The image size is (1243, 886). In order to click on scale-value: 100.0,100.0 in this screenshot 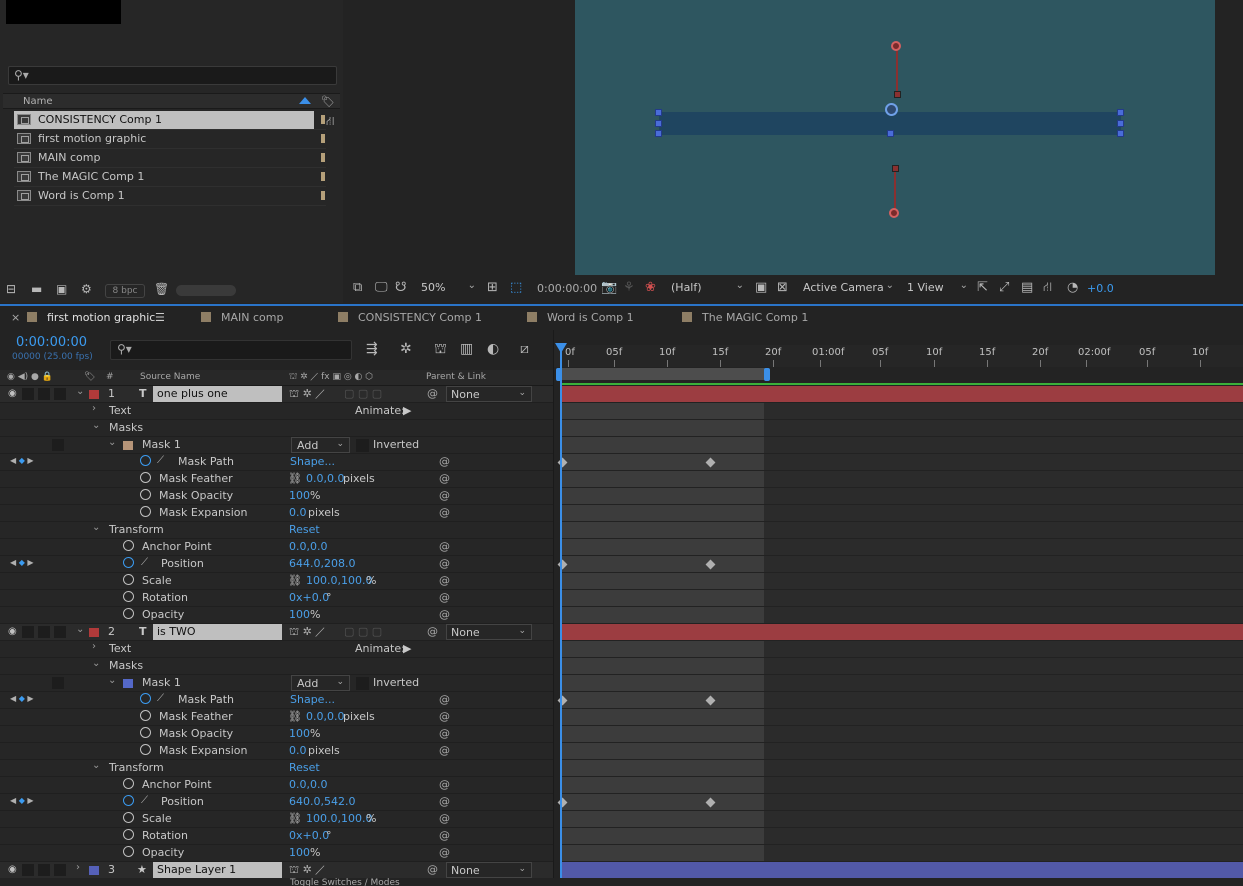, I will do `click(339, 580)`.